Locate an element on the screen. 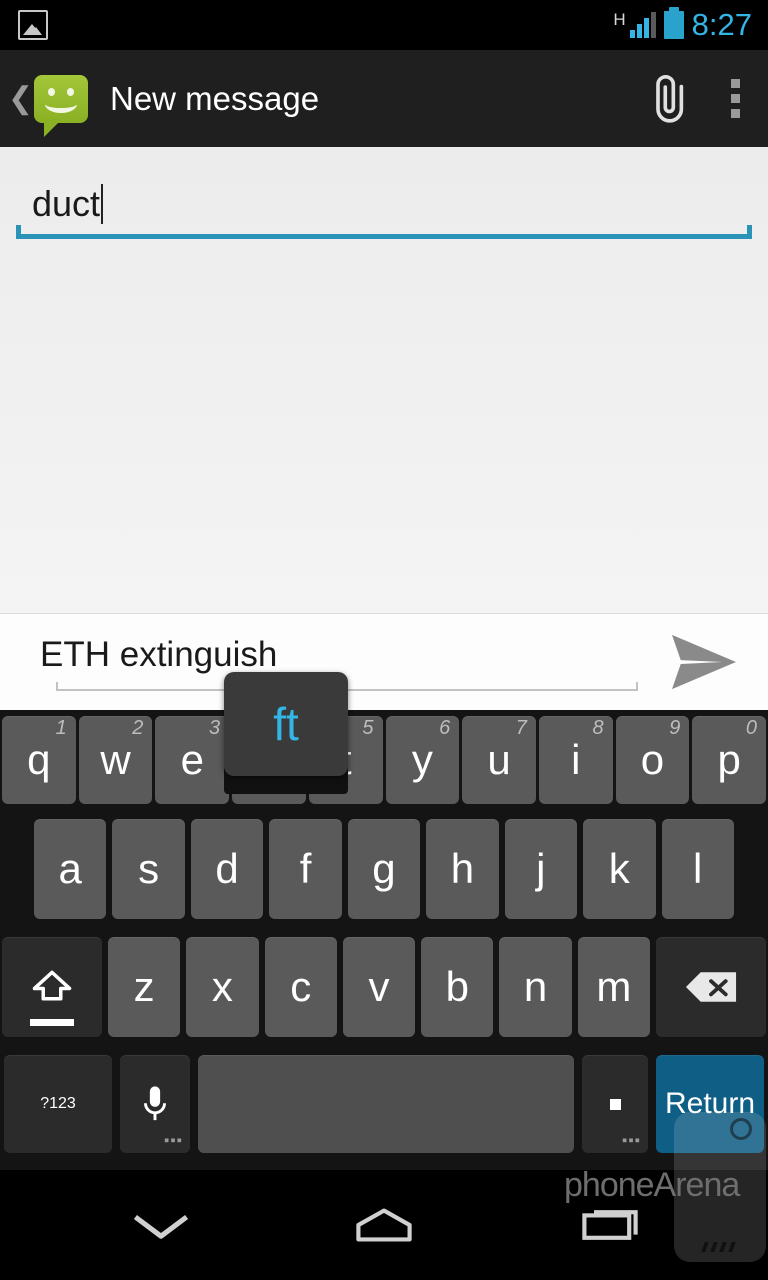 The width and height of the screenshot is (768, 1280). key-k: k is located at coordinates (619, 869).